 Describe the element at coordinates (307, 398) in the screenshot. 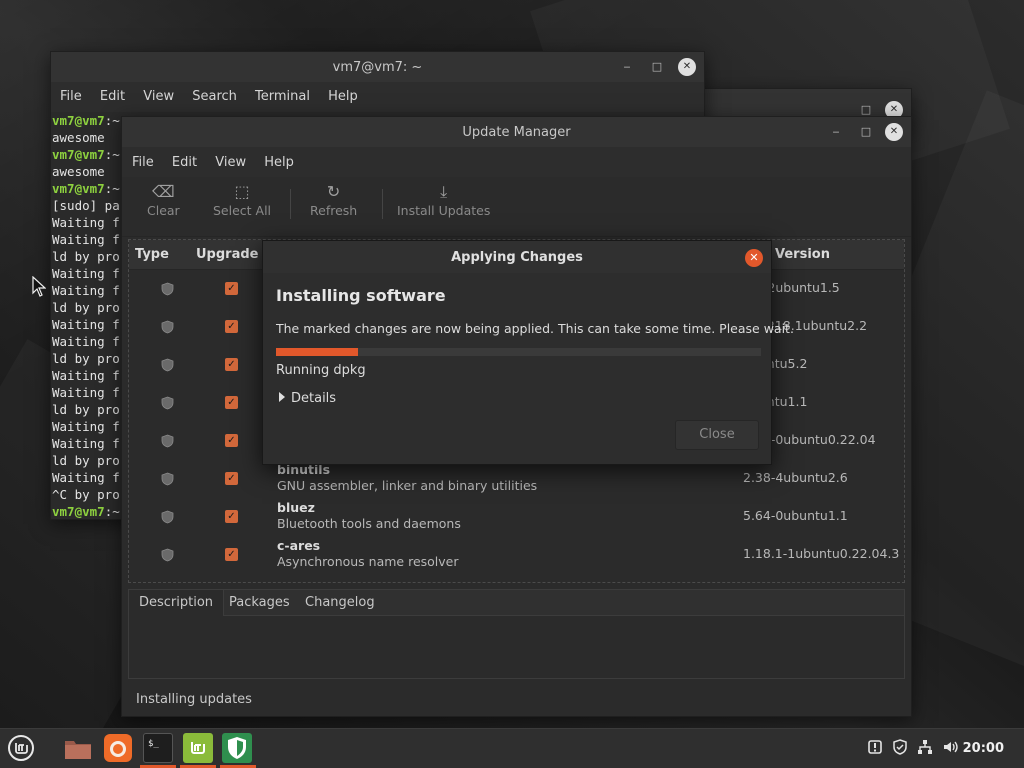

I see `details-expander: Details` at that location.